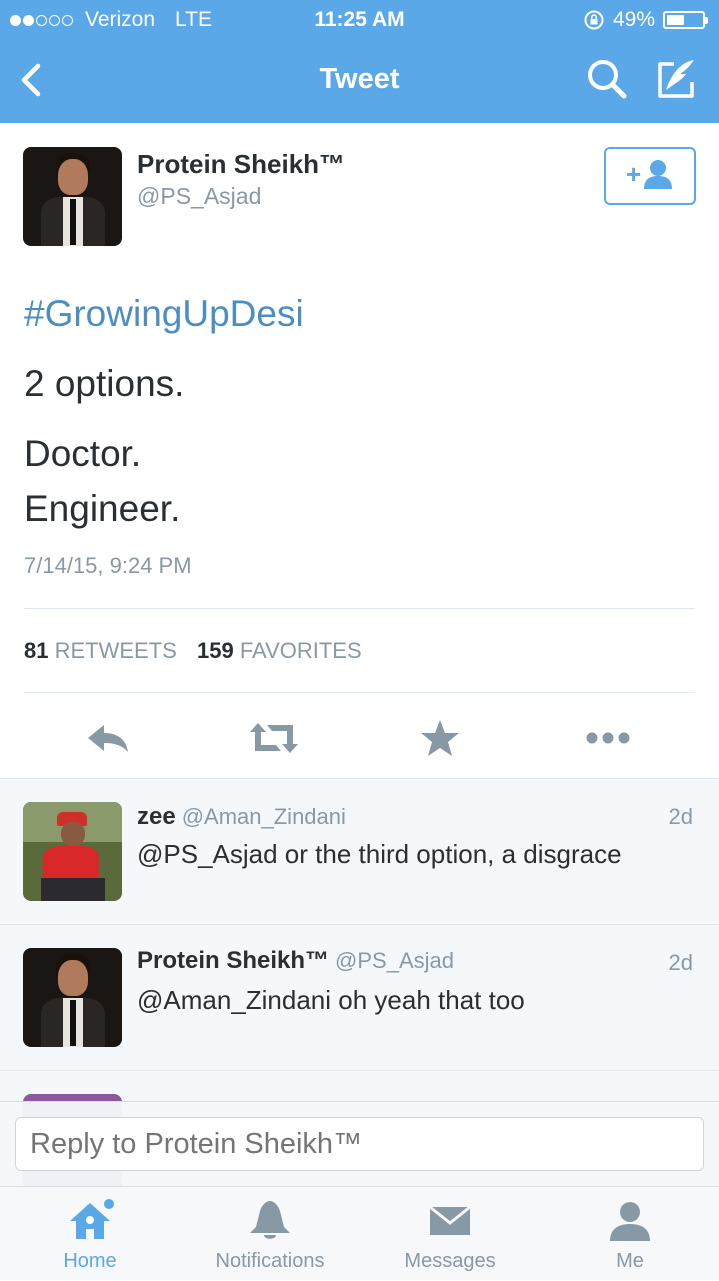 The image size is (719, 1281). Describe the element at coordinates (102, 508) in the screenshot. I see `tweet-text-line: Engineer.` at that location.